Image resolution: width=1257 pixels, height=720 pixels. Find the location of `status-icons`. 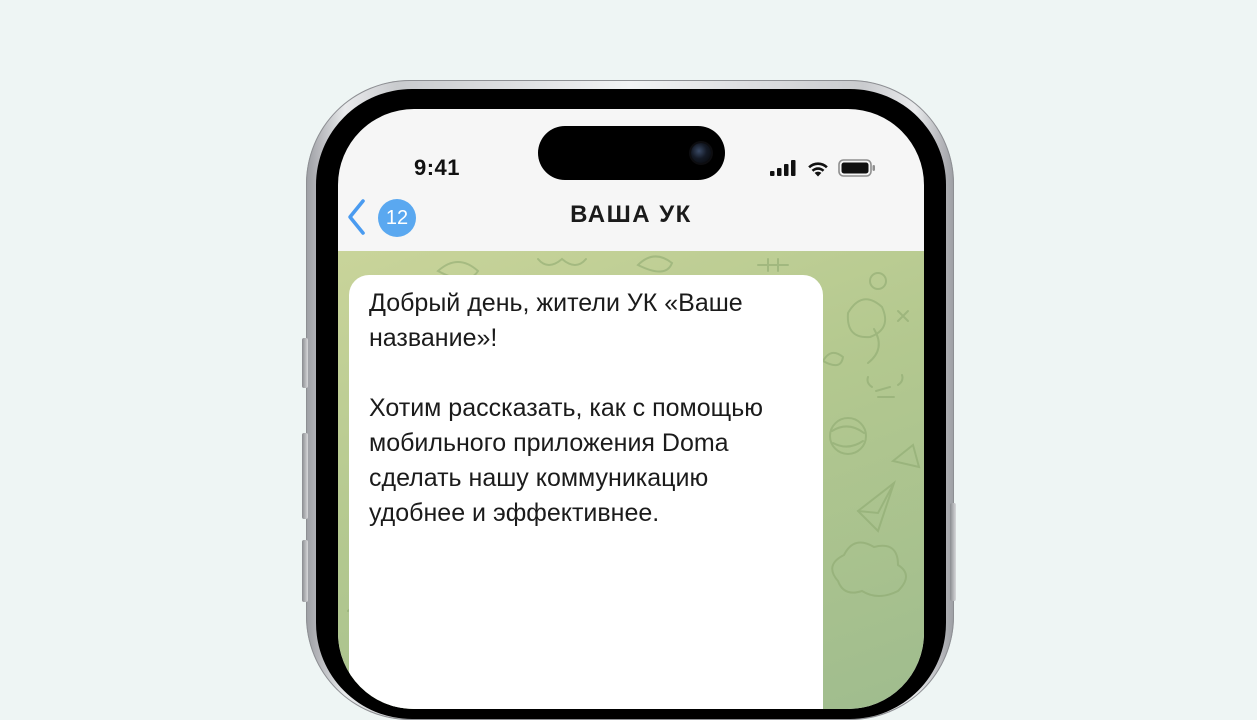

status-icons is located at coordinates (823, 168).